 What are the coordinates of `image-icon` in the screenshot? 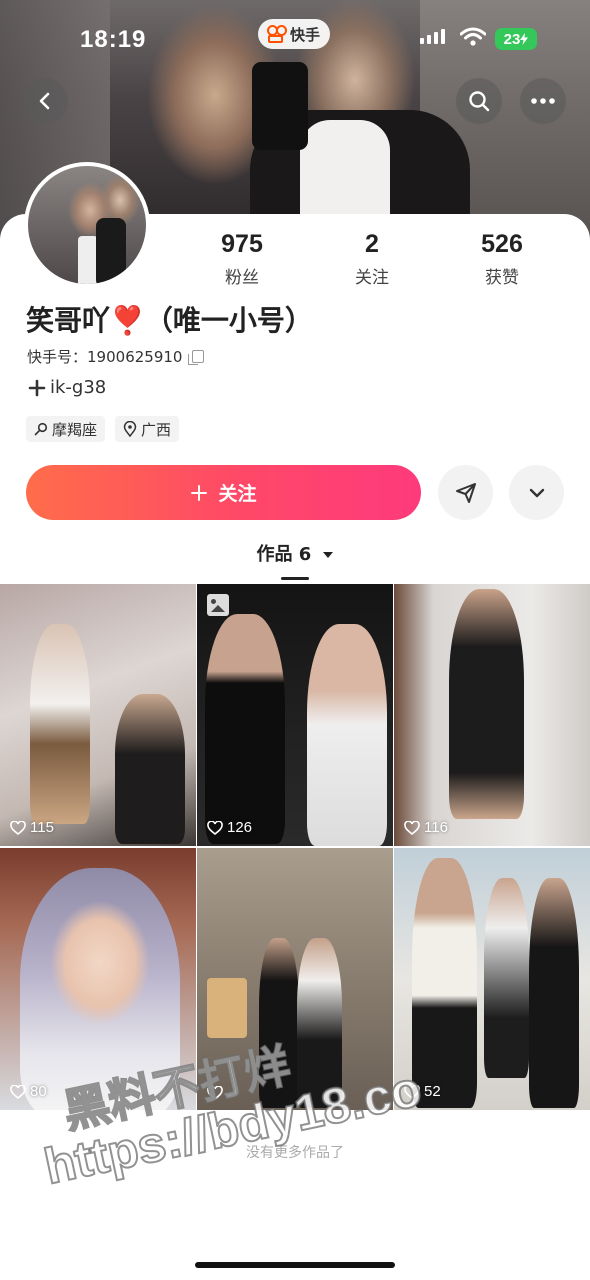 It's located at (218, 605).